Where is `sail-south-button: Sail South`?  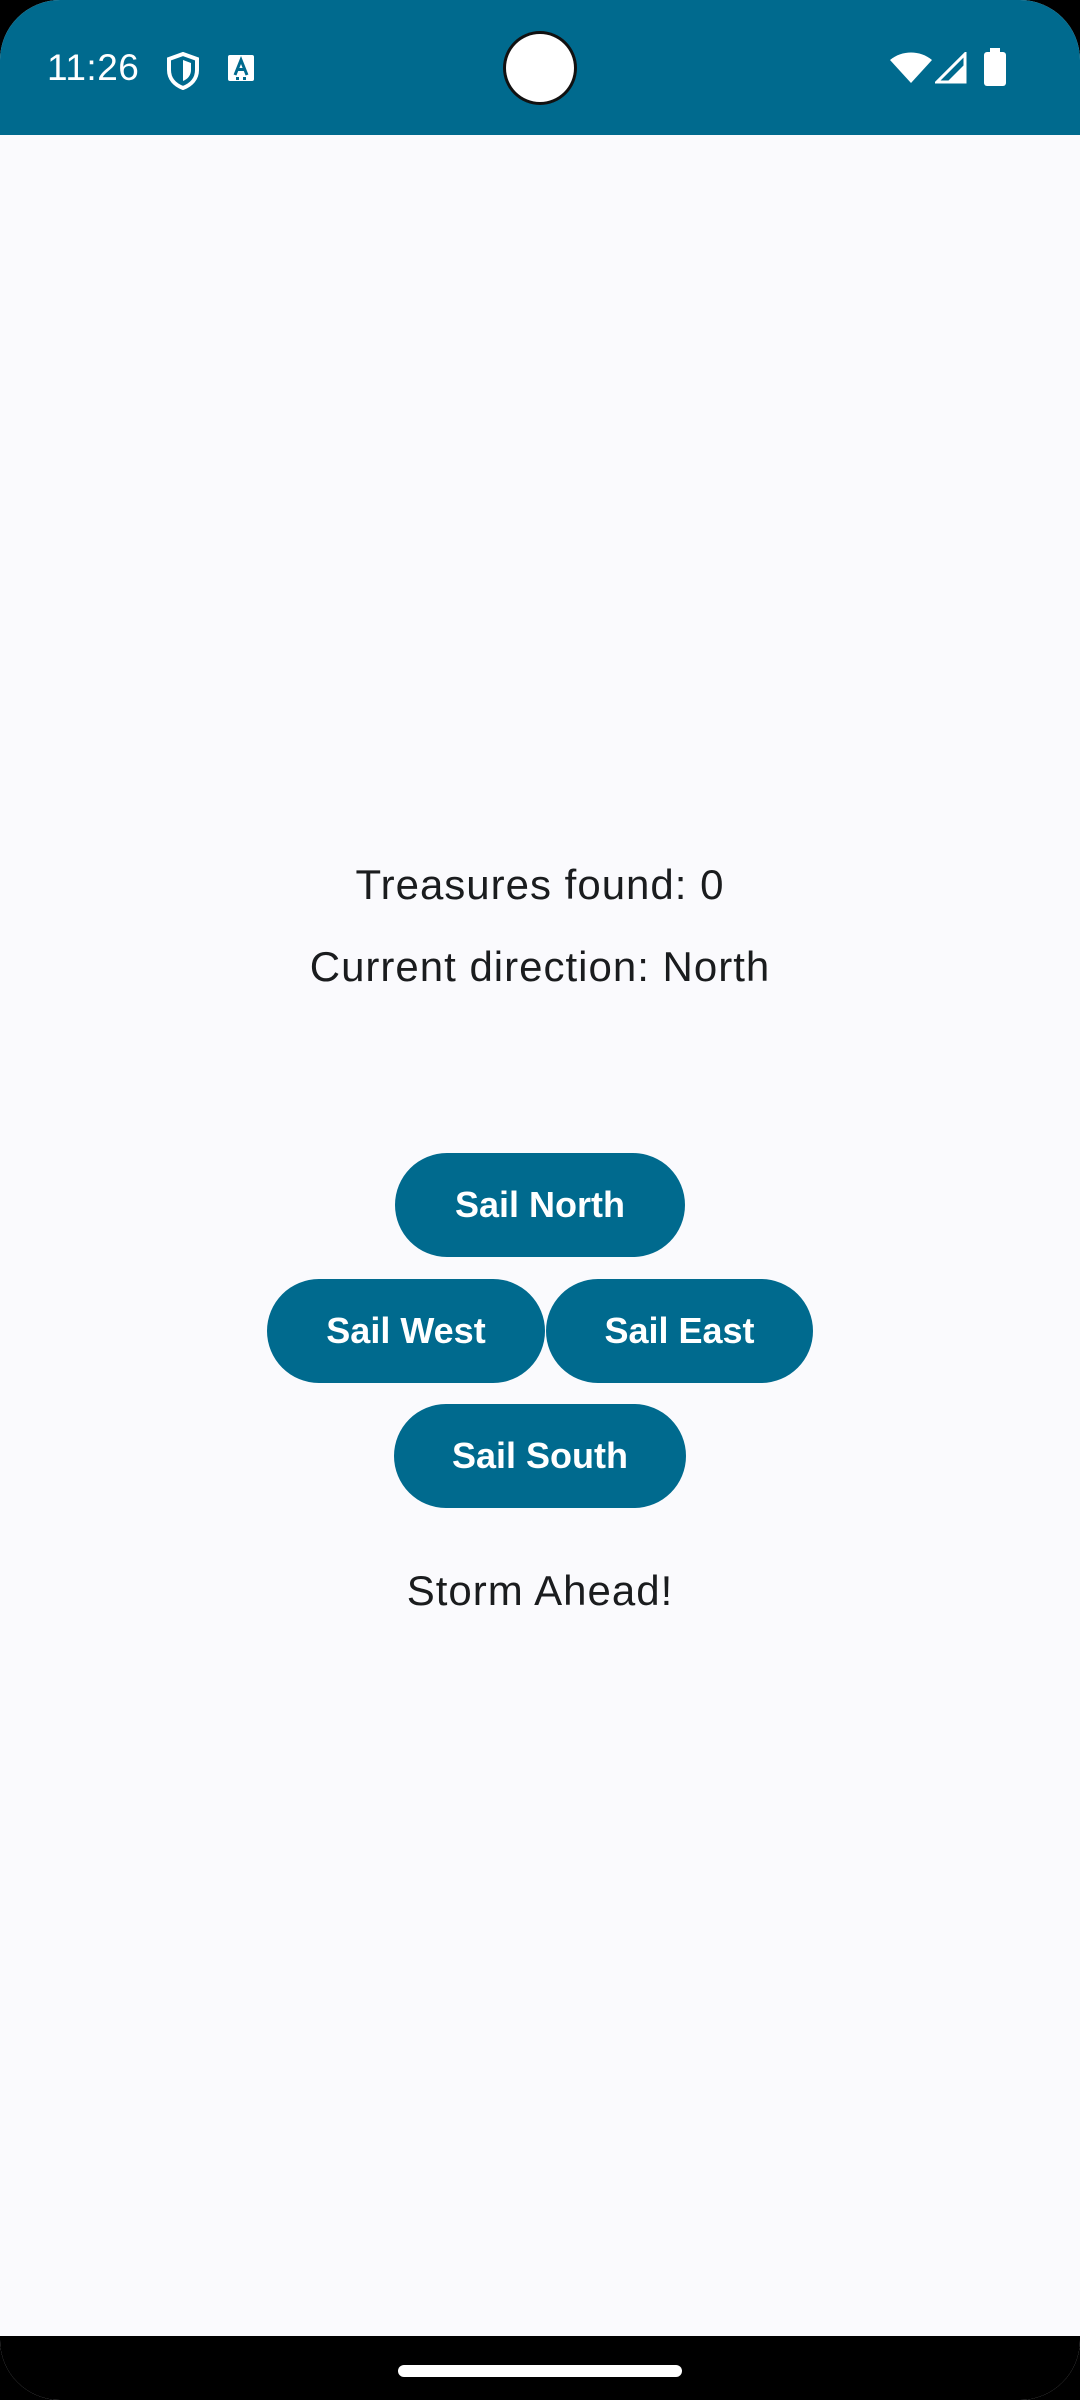 sail-south-button: Sail South is located at coordinates (540, 1456).